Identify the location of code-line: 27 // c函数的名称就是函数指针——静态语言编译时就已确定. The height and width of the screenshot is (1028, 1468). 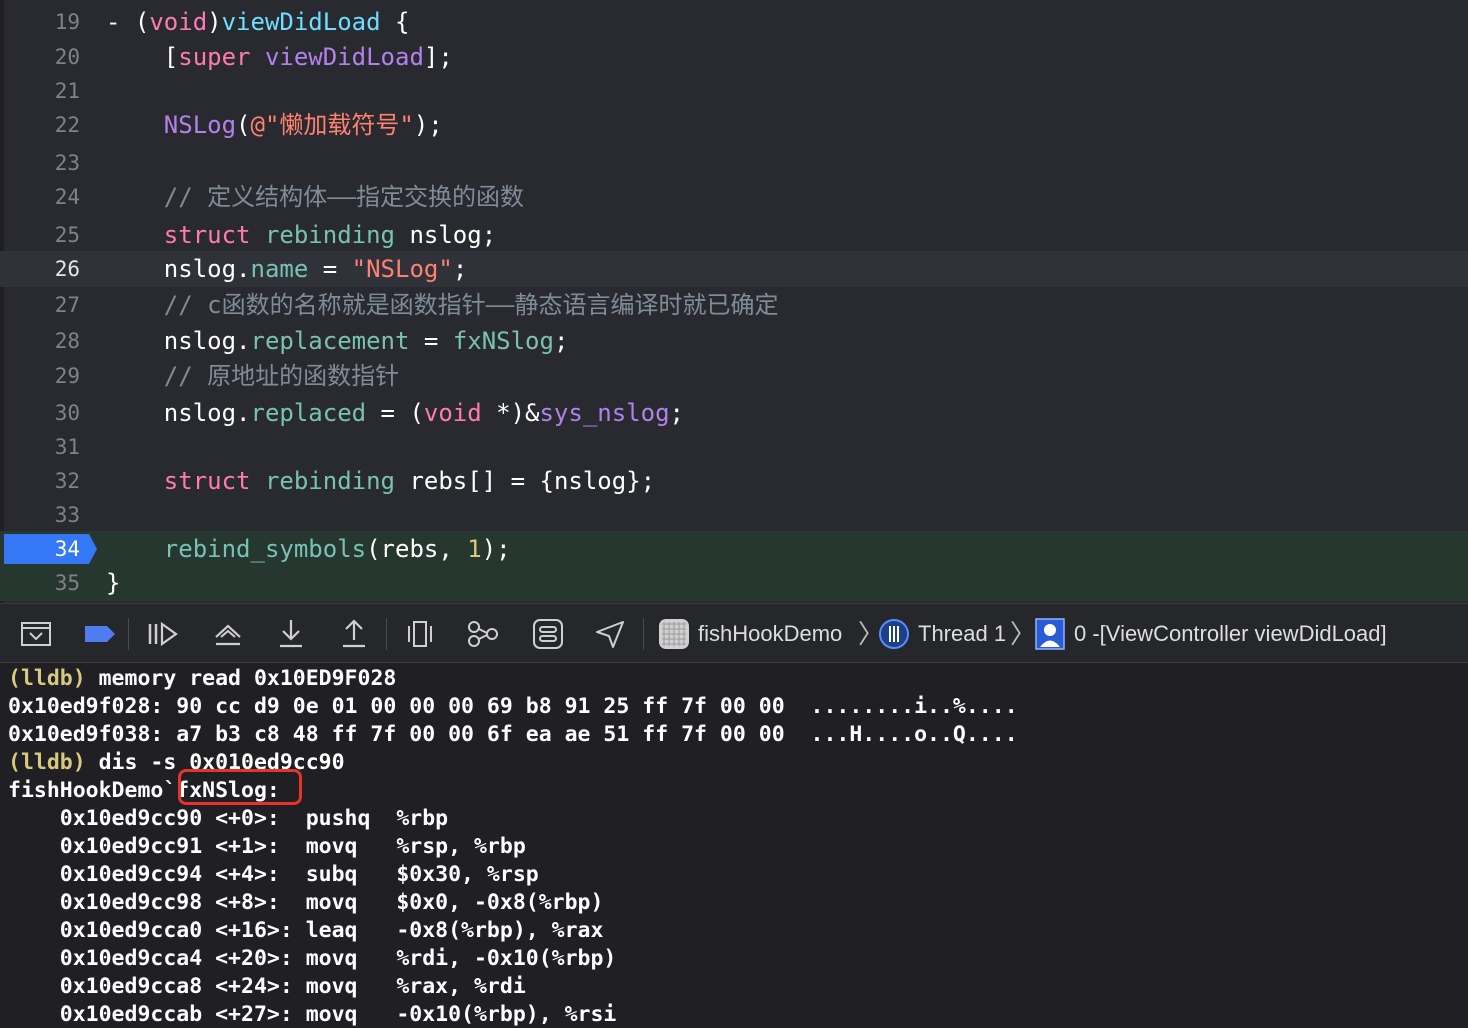
(734, 305).